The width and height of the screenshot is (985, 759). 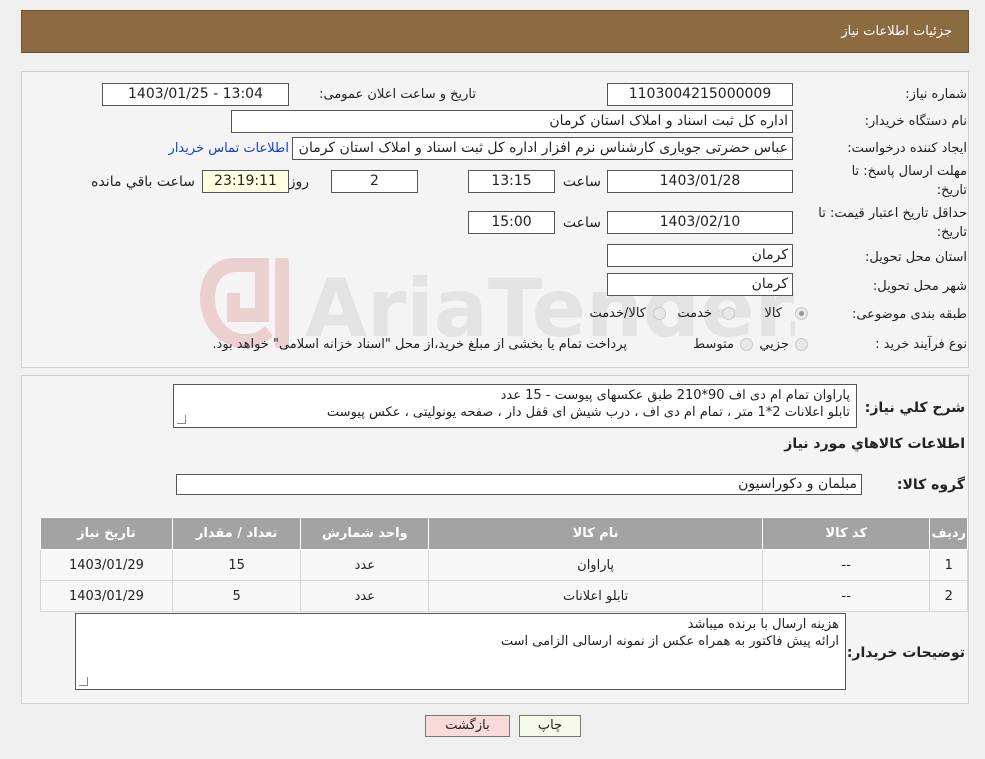 I want to click on need-number-field: 1103004215000009, so click(x=700, y=94).